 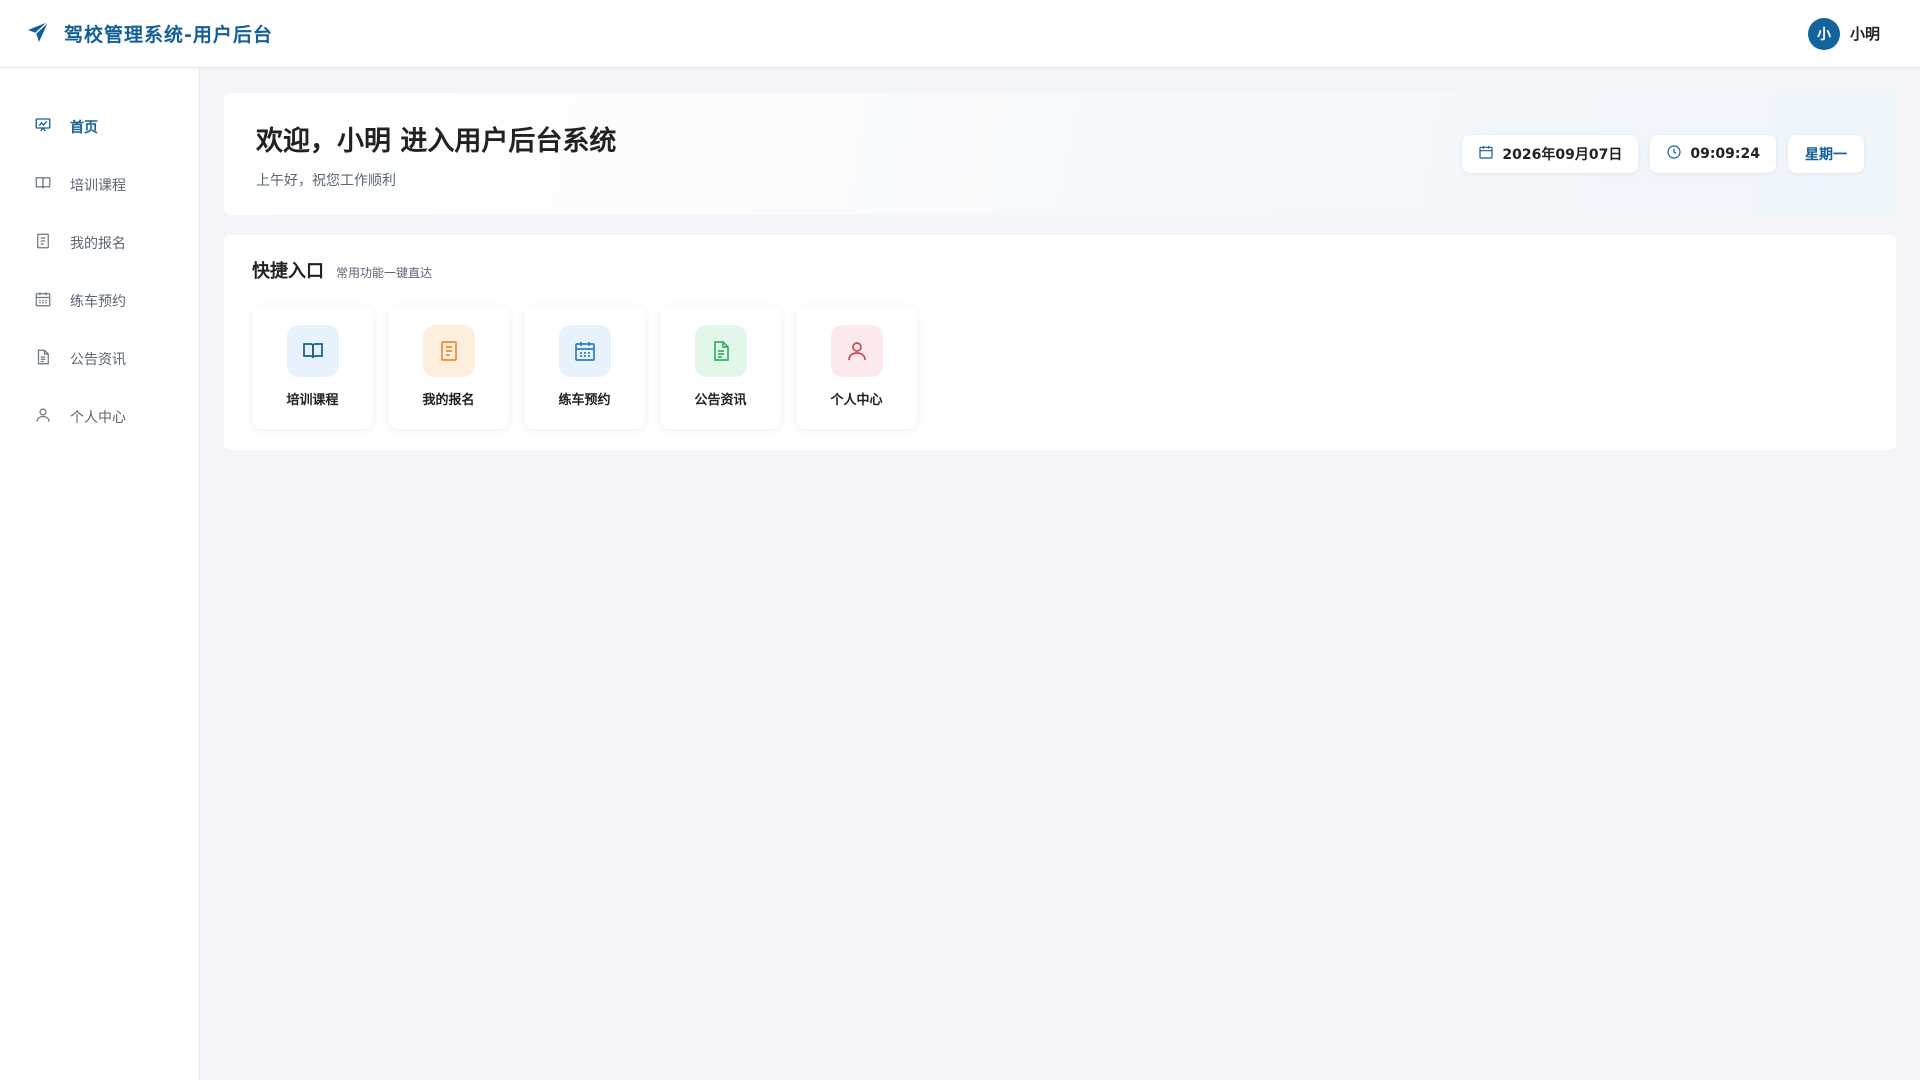 I want to click on sidebar-item-home: 首页, so click(x=99, y=127).